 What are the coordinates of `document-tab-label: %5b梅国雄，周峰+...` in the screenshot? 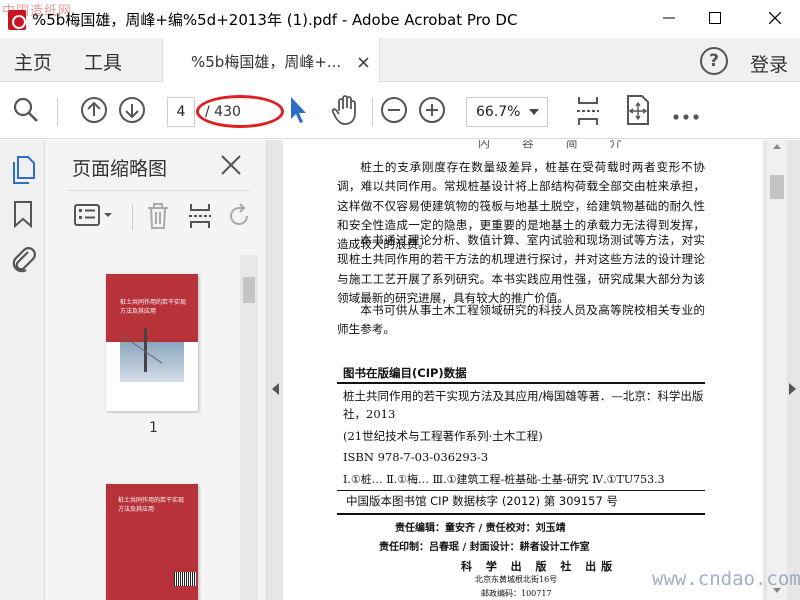 It's located at (266, 62).